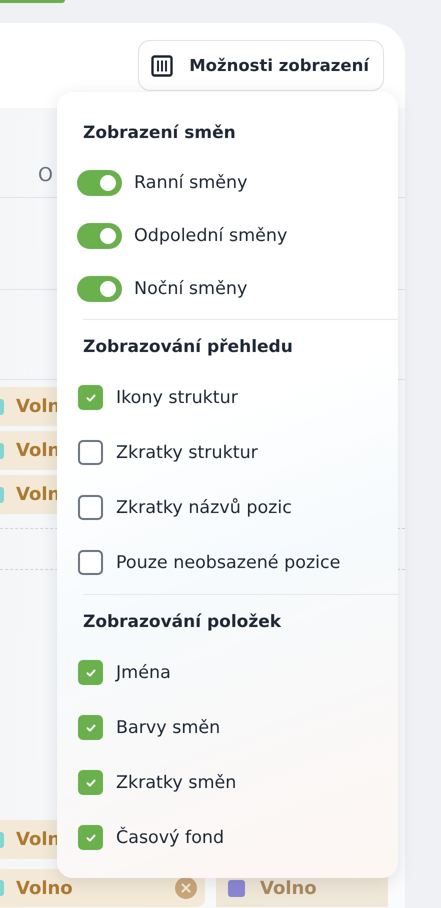  I want to click on option-label: Pouze neobsazené pozice, so click(228, 562).